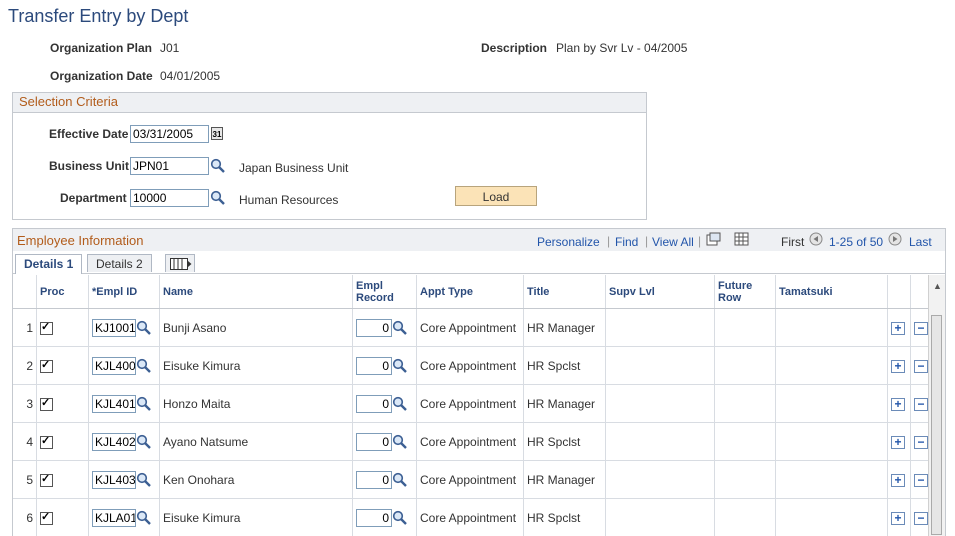 The width and height of the screenshot is (955, 536). Describe the element at coordinates (895, 239) in the screenshot. I see `next-icon` at that location.